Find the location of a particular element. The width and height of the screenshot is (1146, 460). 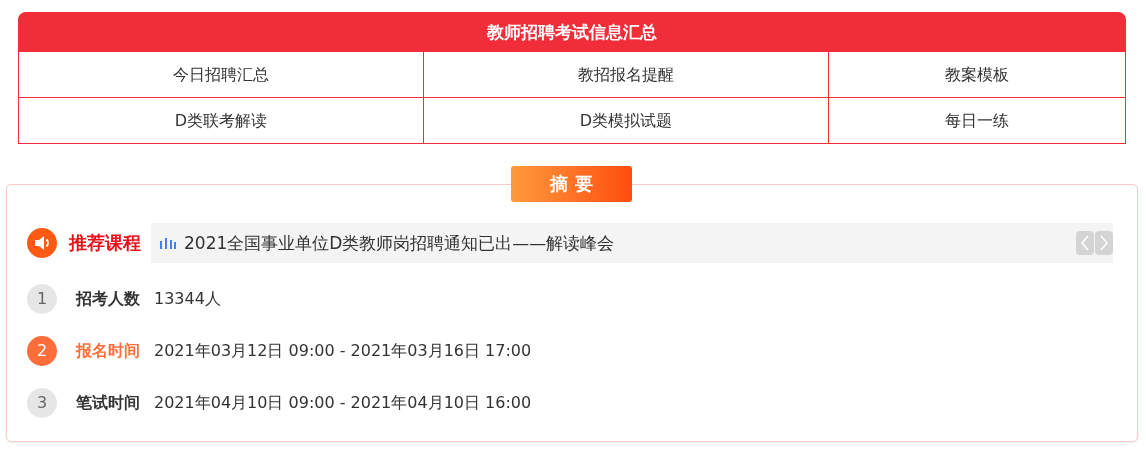

item-value: 13344人 is located at coordinates (187, 299).